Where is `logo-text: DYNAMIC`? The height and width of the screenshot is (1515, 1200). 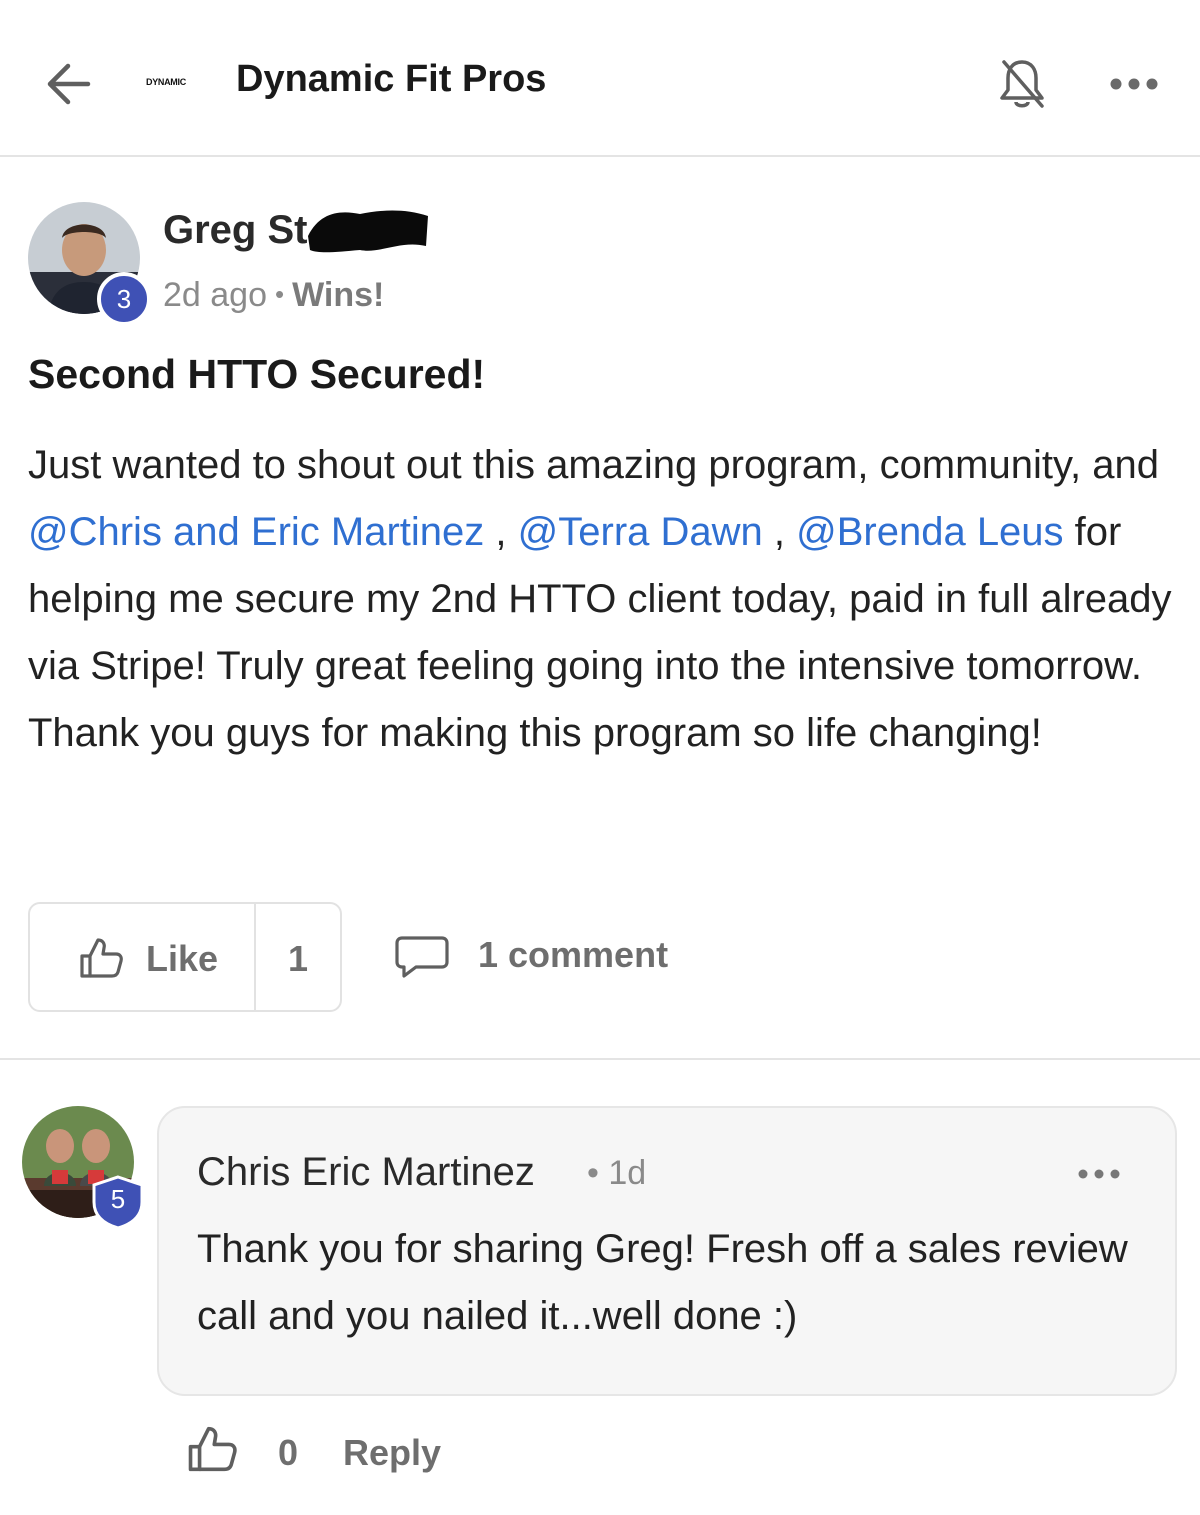
logo-text: DYNAMIC is located at coordinates (166, 82).